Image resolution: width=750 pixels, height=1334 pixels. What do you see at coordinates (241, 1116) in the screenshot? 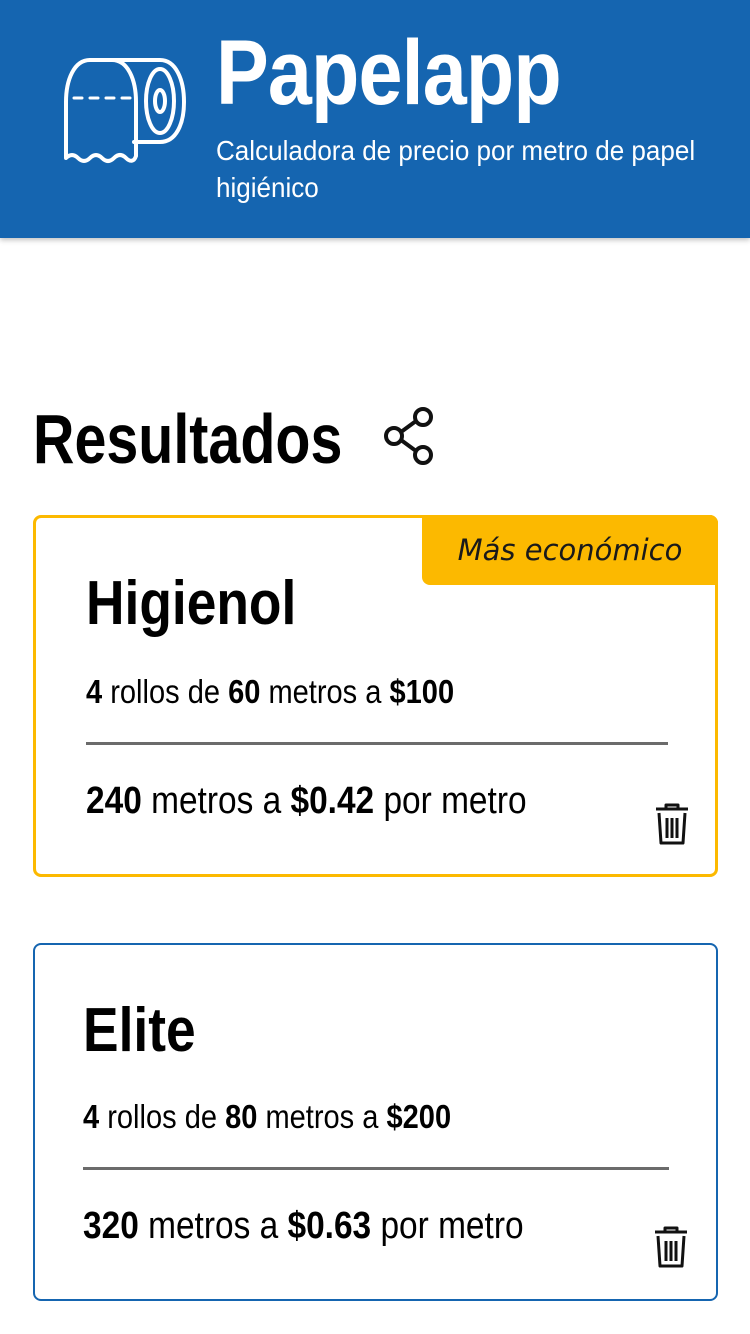
I see `meters-per-roll: 80` at bounding box center [241, 1116].